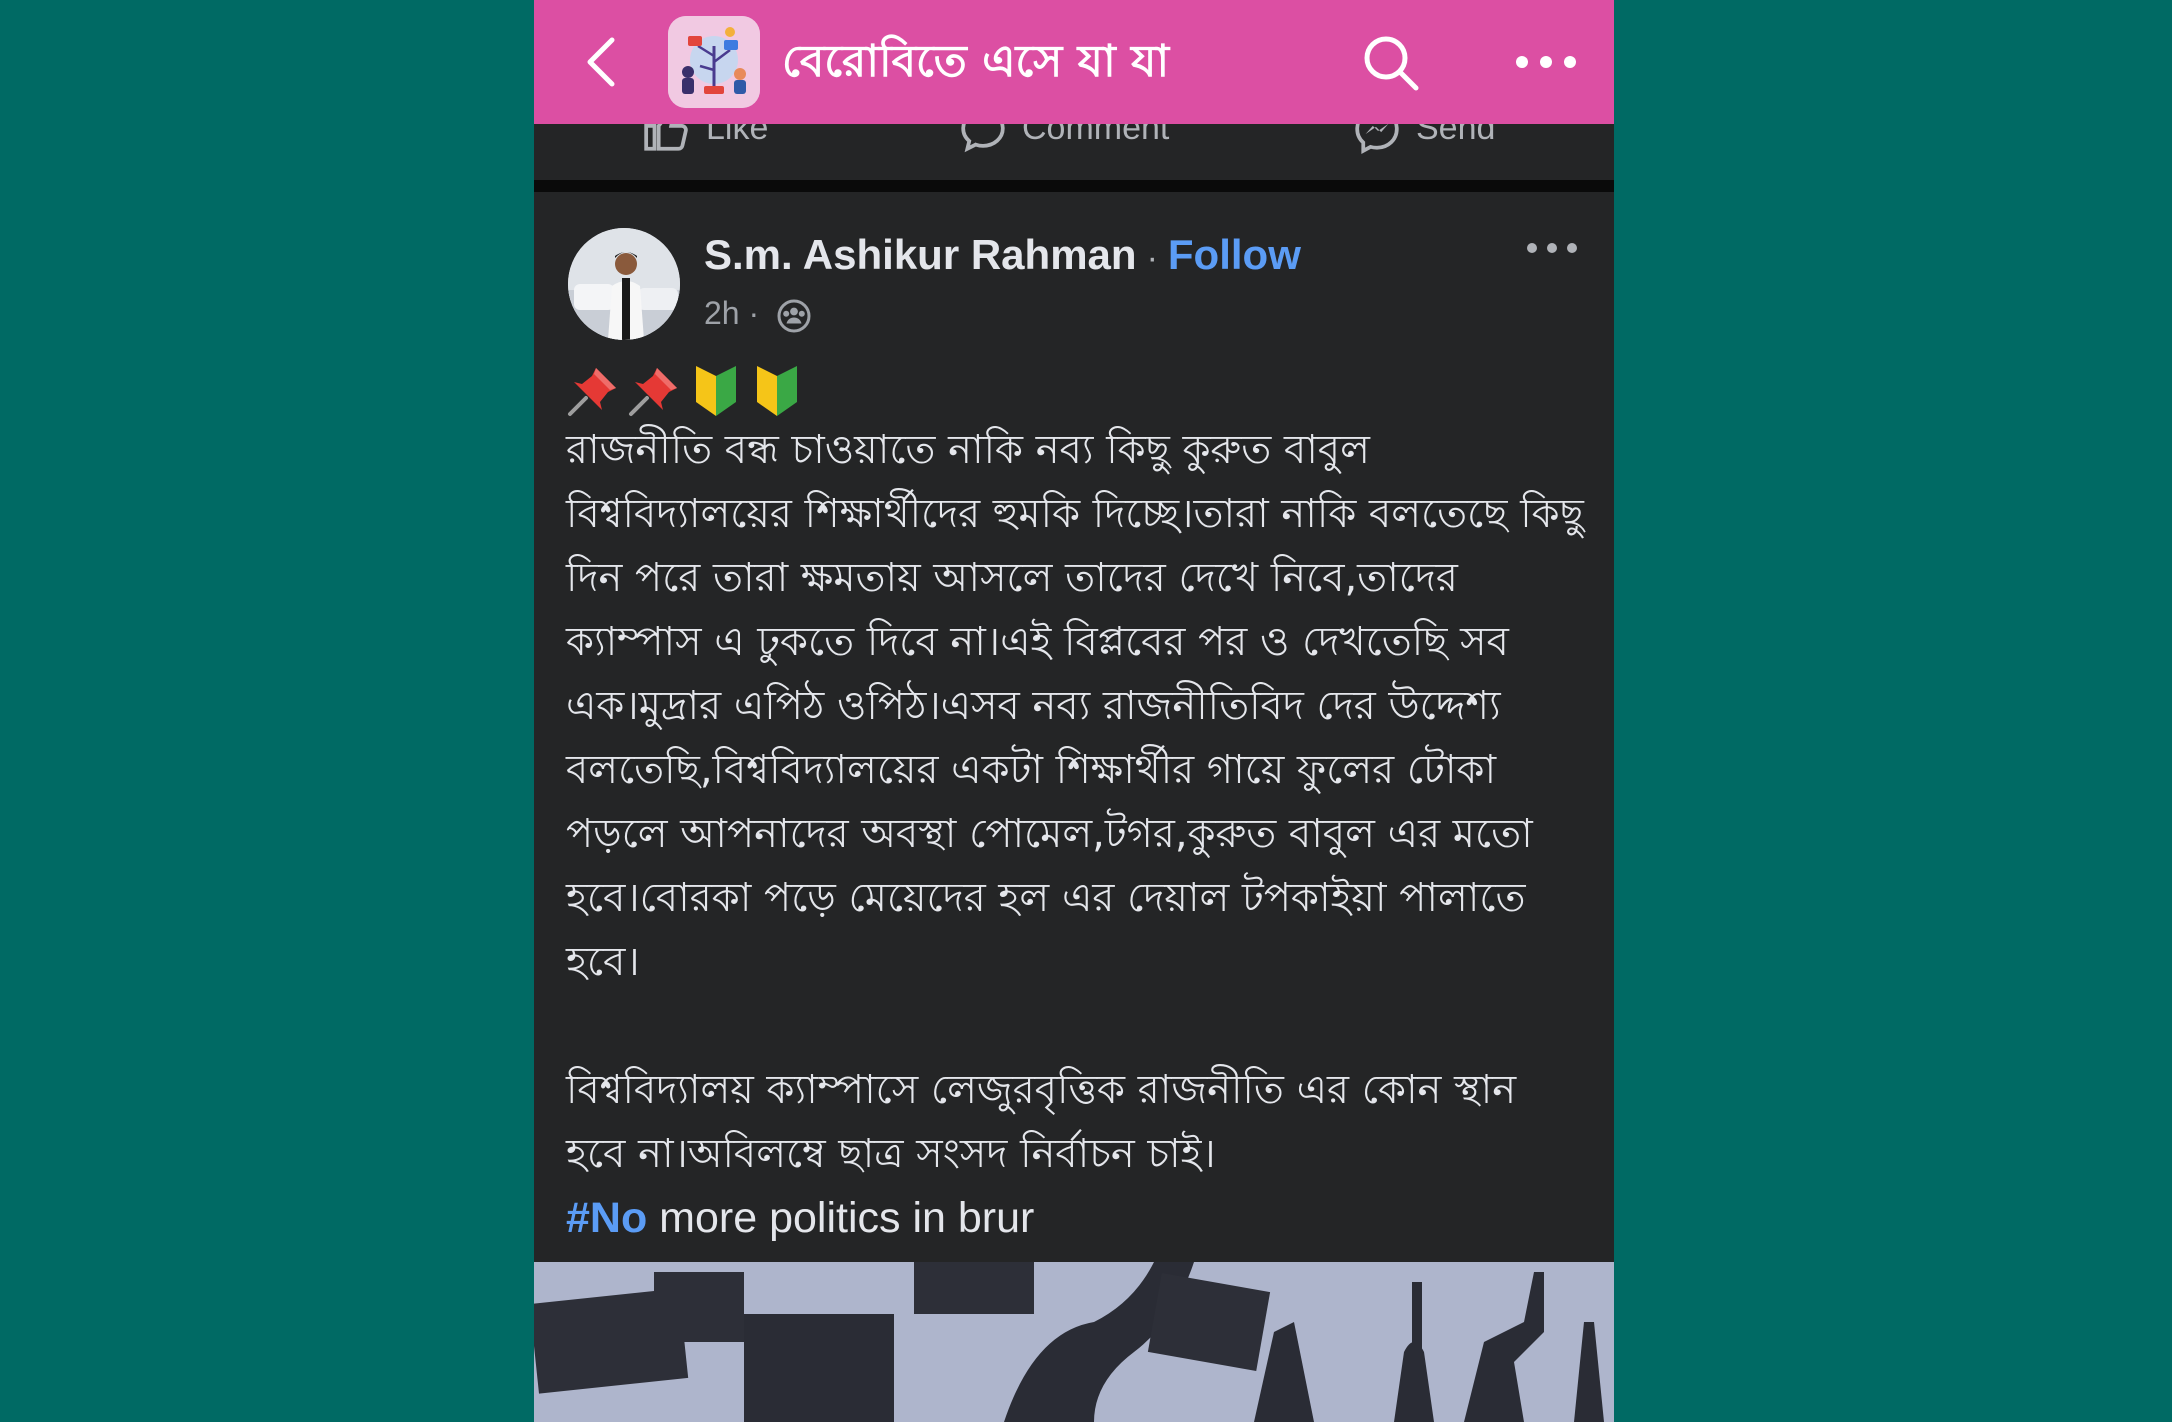 The width and height of the screenshot is (2172, 1422). I want to click on protest-silhouettes-image, so click(1074, 1342).